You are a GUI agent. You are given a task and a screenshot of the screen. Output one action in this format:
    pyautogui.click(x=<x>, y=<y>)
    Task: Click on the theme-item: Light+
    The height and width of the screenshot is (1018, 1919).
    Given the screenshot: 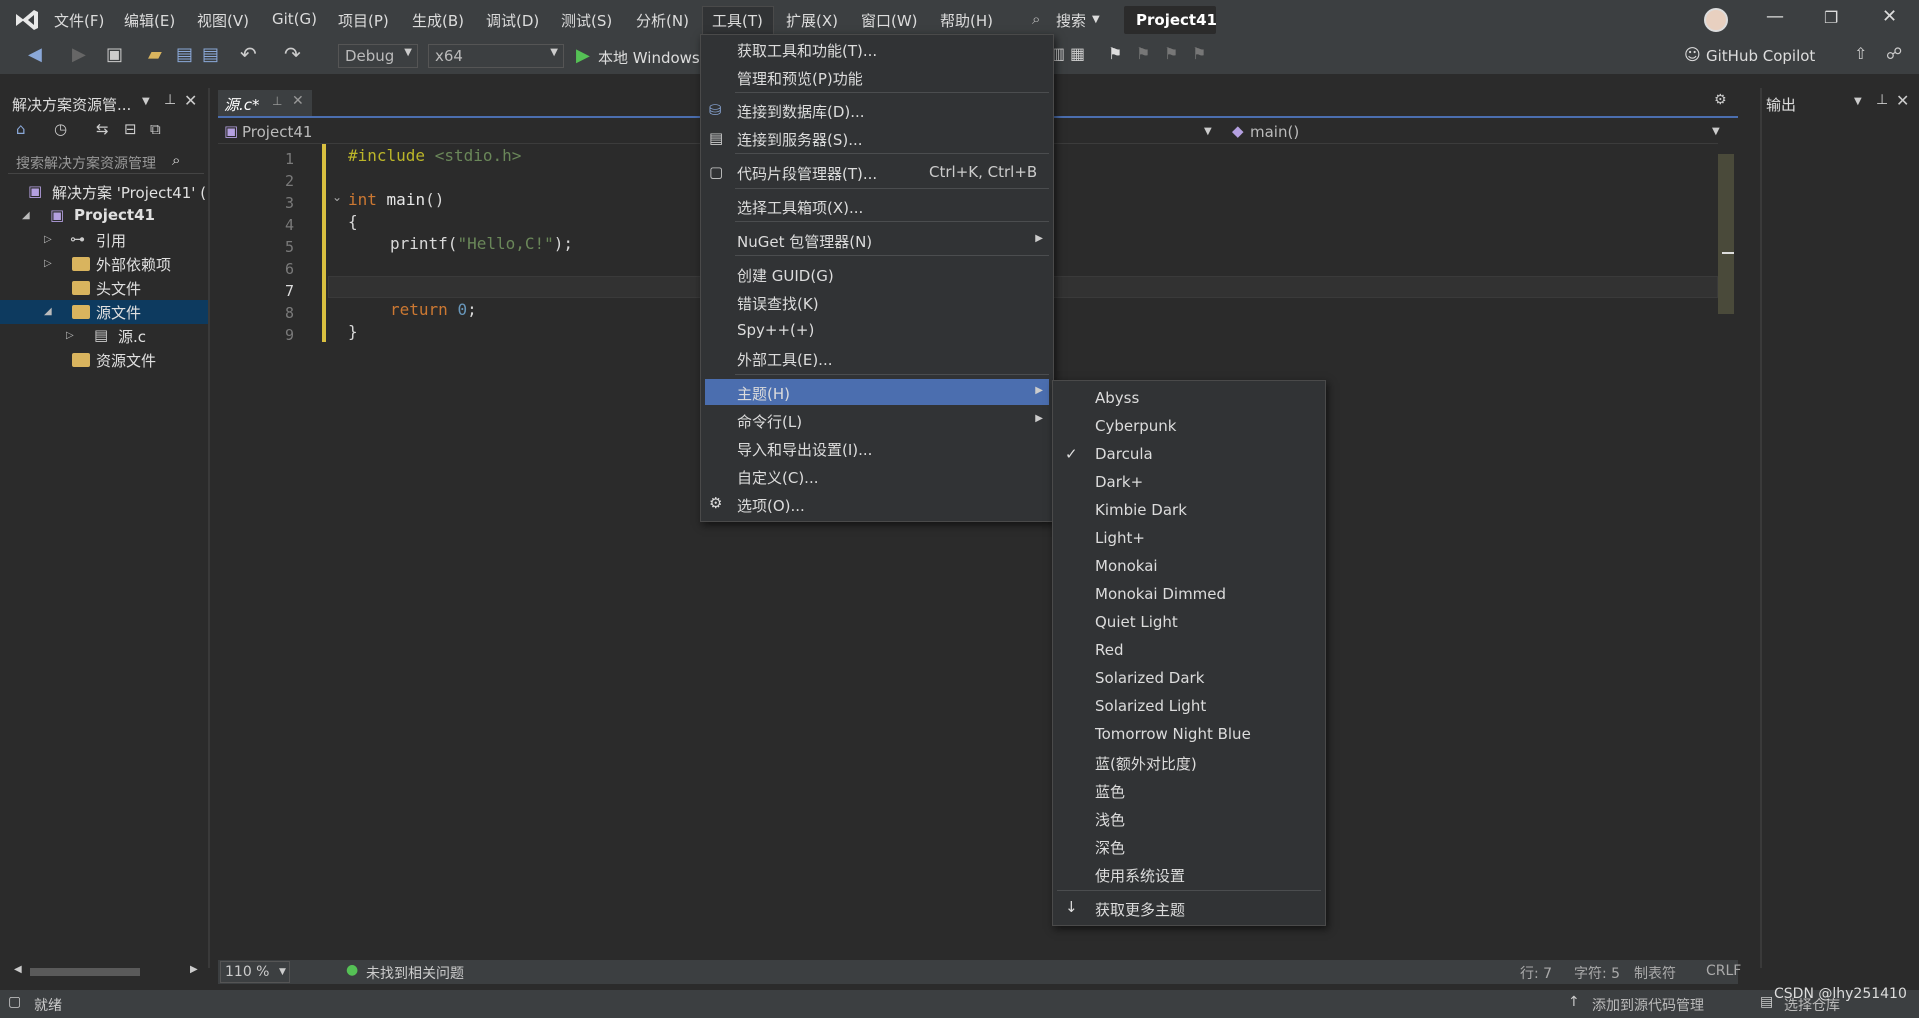 What is the action you would take?
    pyautogui.click(x=1189, y=538)
    